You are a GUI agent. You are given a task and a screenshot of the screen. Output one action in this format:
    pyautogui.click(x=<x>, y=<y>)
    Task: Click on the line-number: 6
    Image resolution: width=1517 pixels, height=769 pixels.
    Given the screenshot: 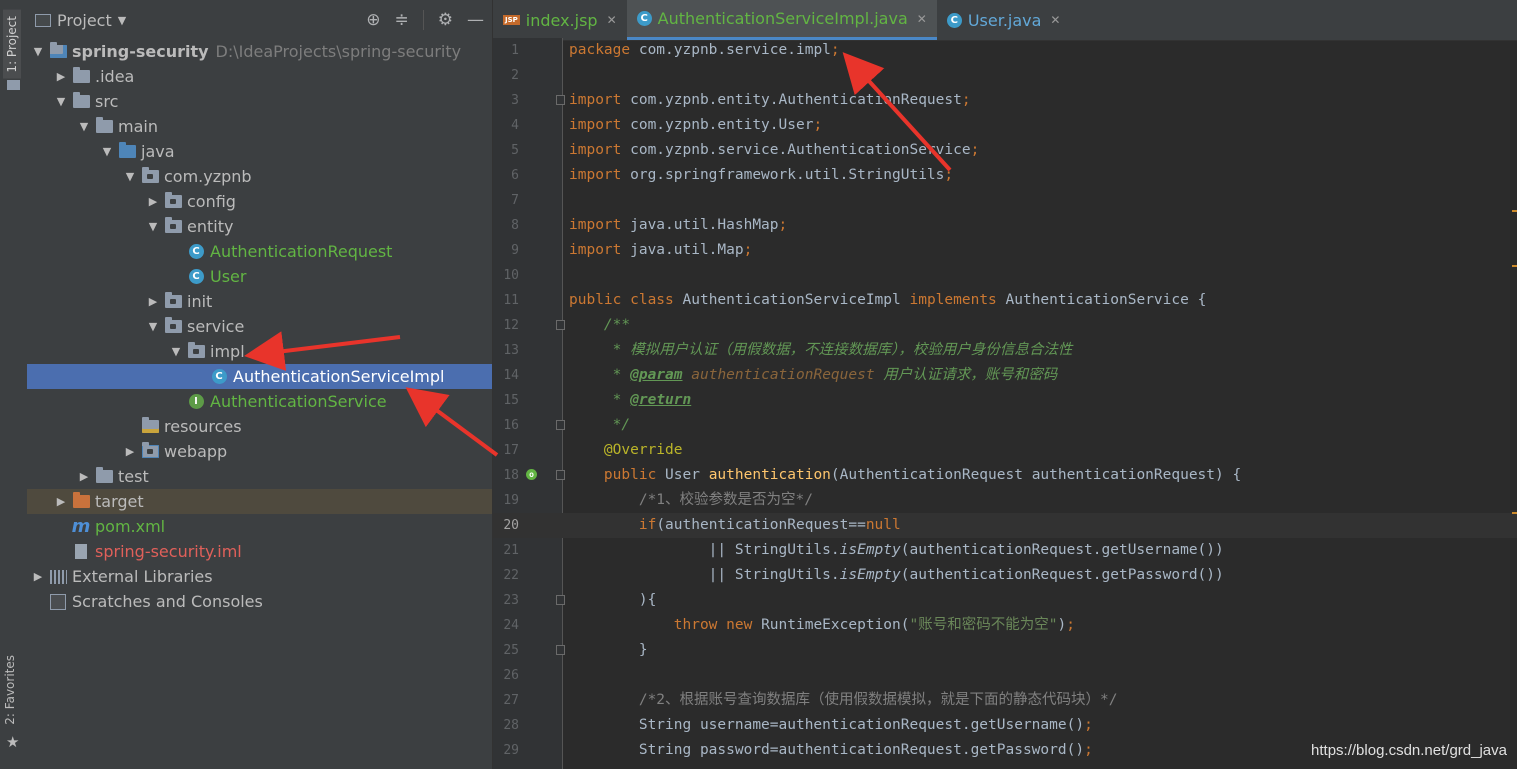 What is the action you would take?
    pyautogui.click(x=515, y=175)
    